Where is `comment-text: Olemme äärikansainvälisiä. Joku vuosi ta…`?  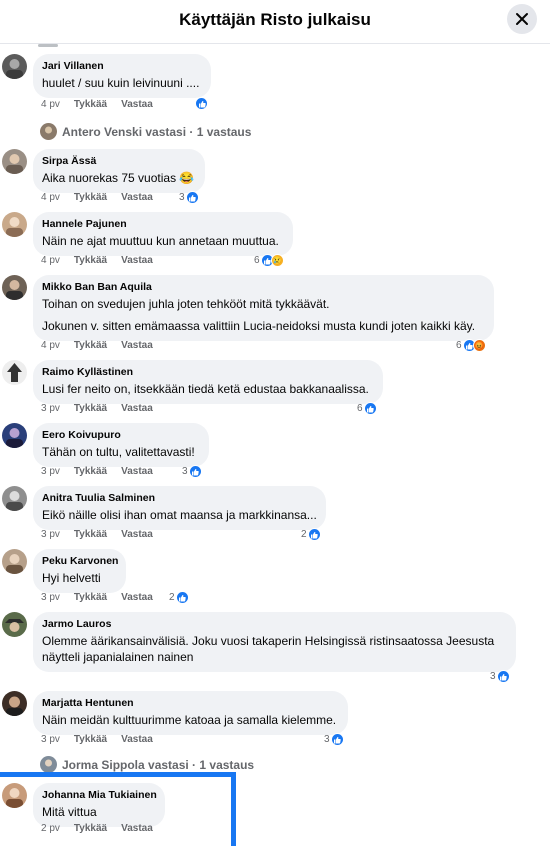
comment-text: Olemme äärikansainvälisiä. Joku vuosi ta… is located at coordinates (268, 641).